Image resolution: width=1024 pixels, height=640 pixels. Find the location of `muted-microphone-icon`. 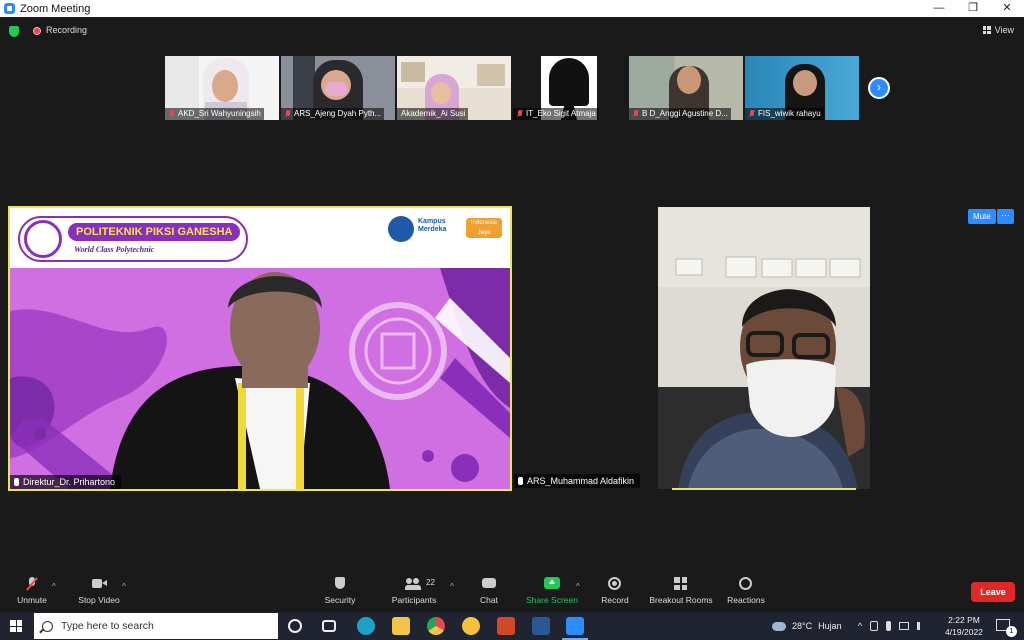

muted-microphone-icon is located at coordinates (32, 584).